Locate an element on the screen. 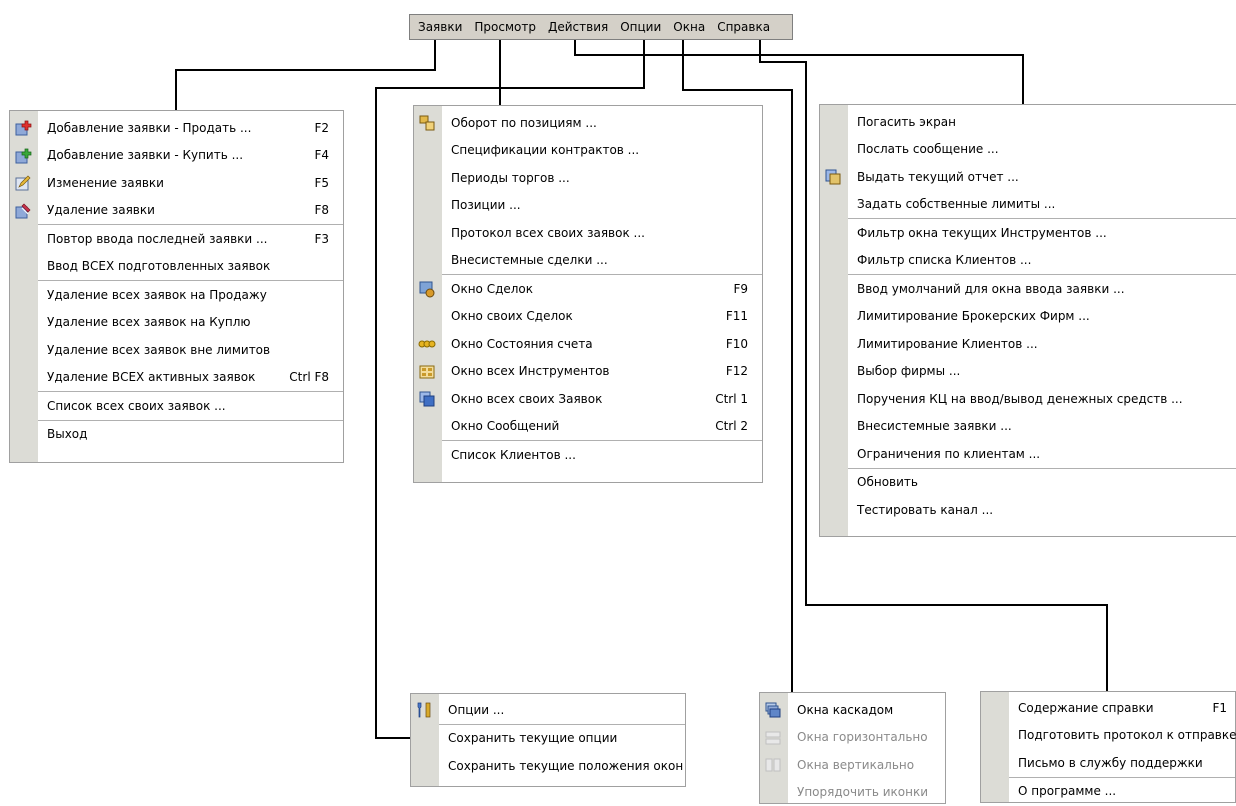 The image size is (1236, 806). menu-item-delete-all-active: Удаление ВСЕХ активных заявок Ctrl F8 is located at coordinates (176, 378).